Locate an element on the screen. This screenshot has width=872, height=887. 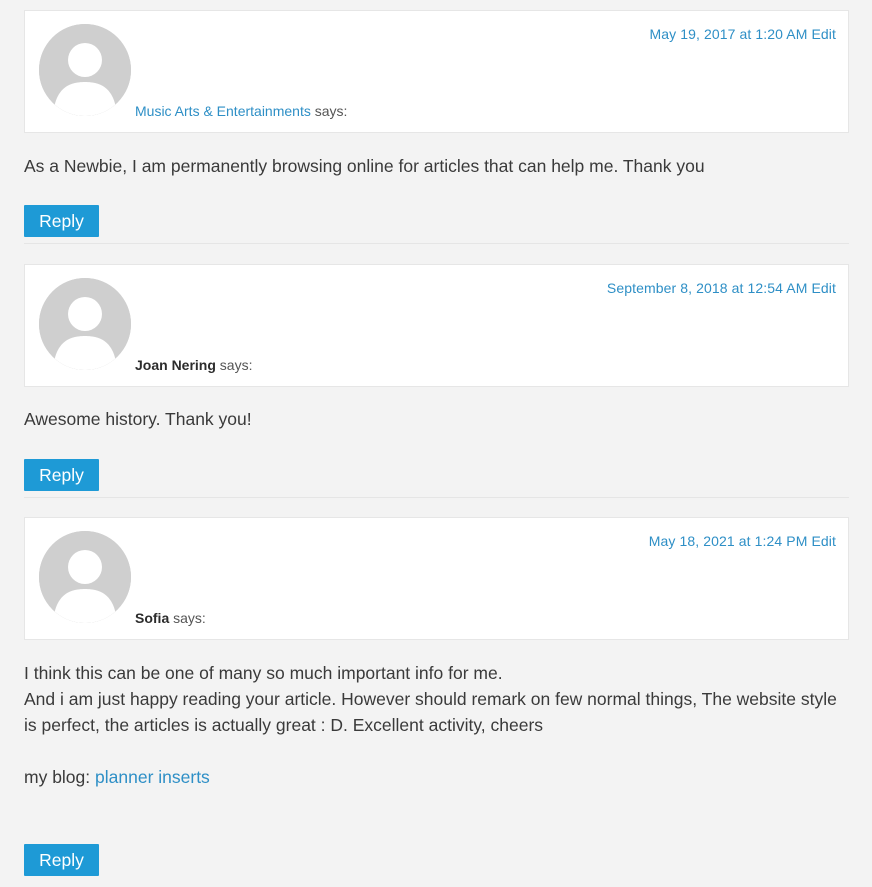
author-line: Music Arts & Entertainments says: is located at coordinates (241, 111).